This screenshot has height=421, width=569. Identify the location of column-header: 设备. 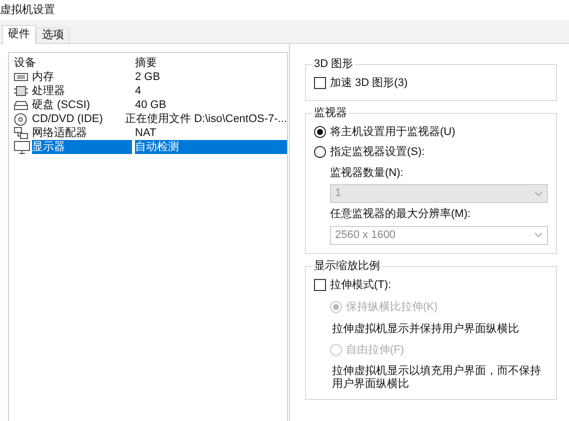
(25, 63).